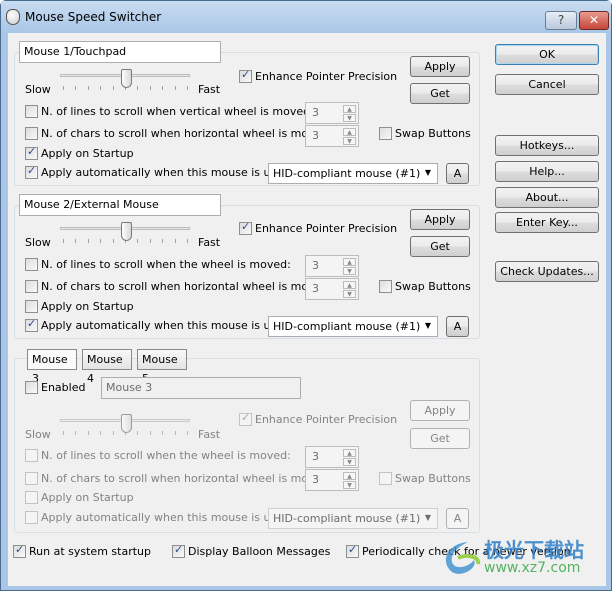 This screenshot has height=591, width=612. I want to click on mouse1-get-button: Get, so click(440, 93).